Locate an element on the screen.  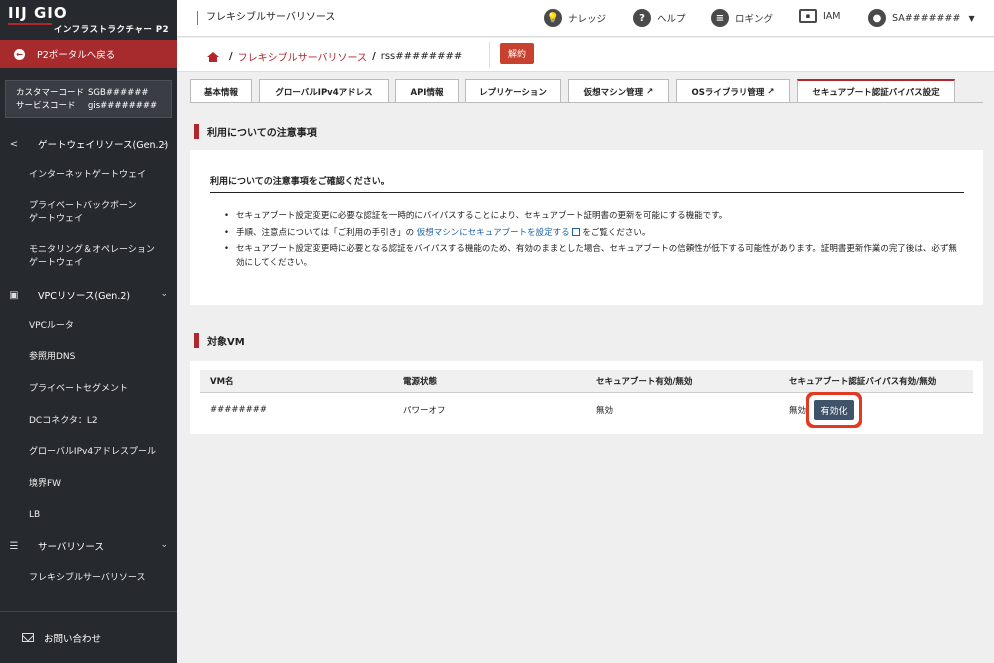
portal-back-label: P2ポータルへ戻る is located at coordinates (76, 55).